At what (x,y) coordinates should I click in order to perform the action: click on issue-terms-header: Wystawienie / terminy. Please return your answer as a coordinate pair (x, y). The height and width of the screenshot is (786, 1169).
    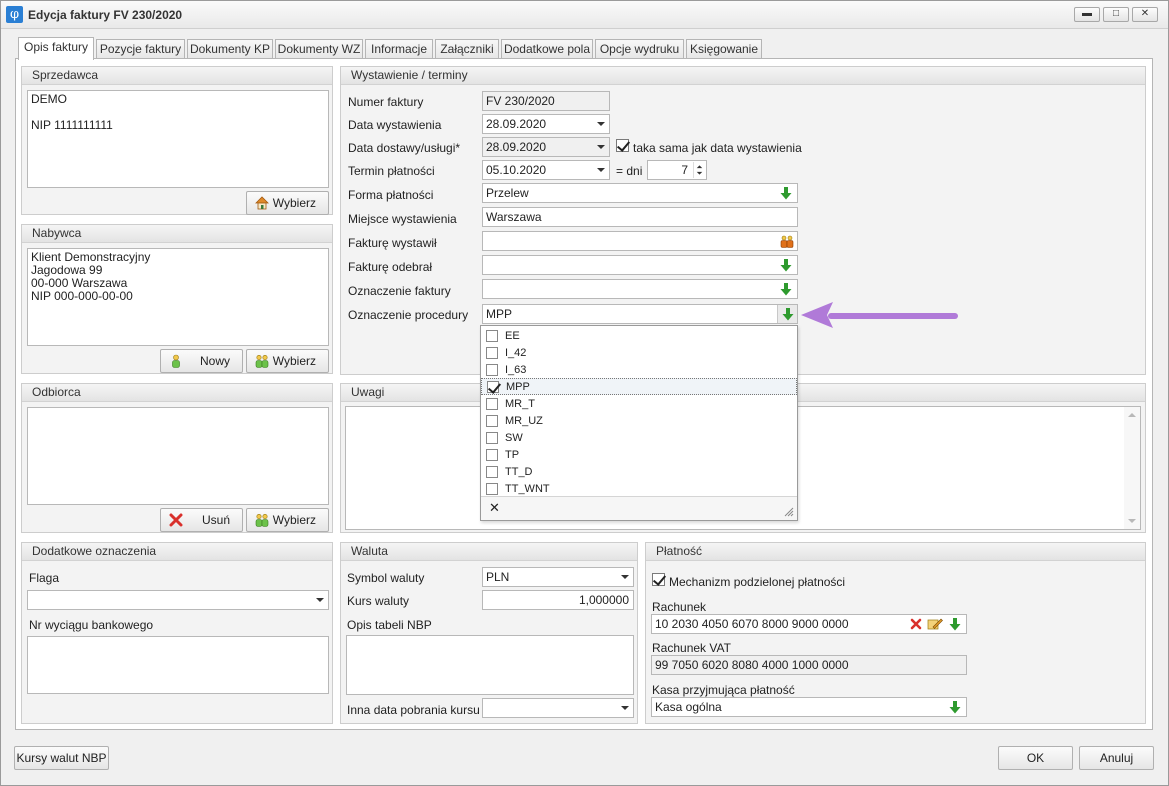
    Looking at the image, I should click on (743, 76).